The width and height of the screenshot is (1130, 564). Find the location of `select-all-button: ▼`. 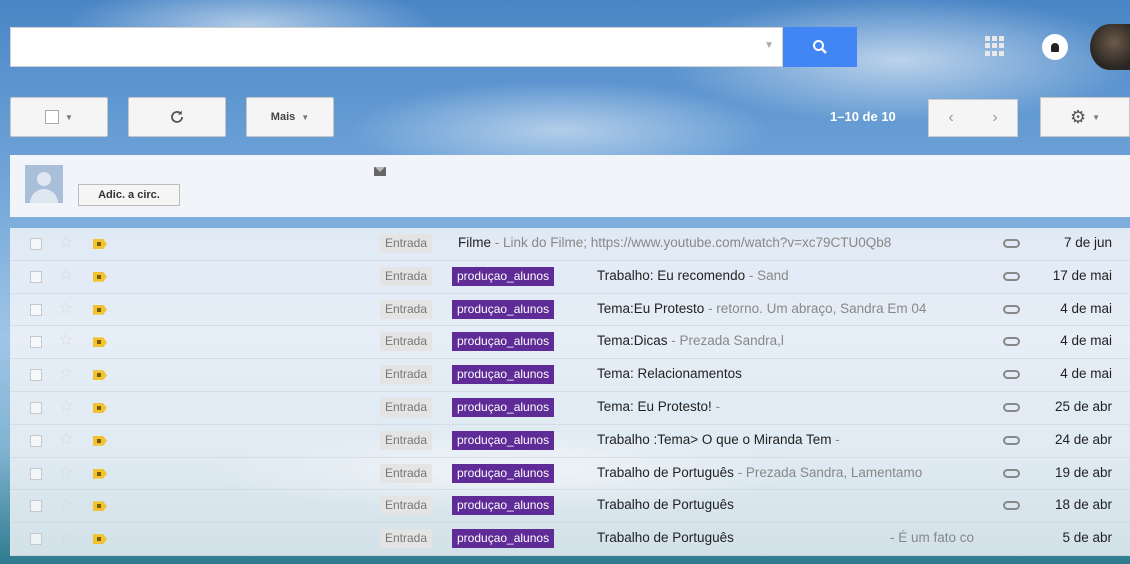

select-all-button: ▼ is located at coordinates (59, 117).